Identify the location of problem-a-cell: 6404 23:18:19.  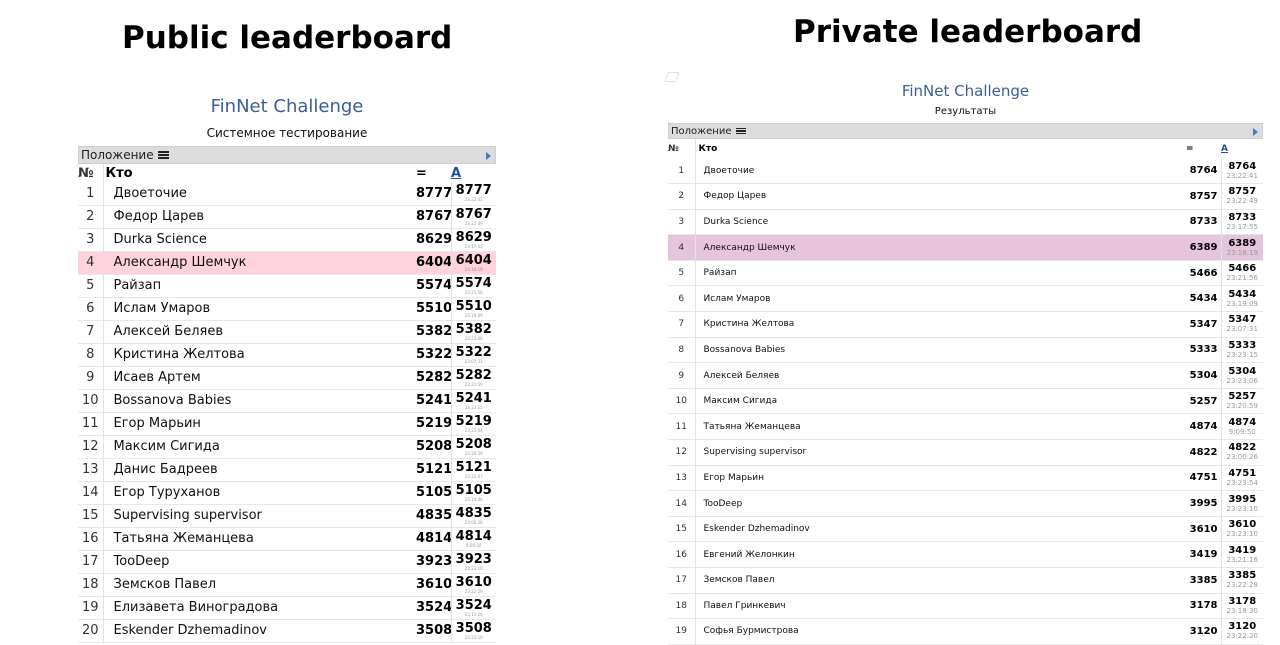
(473, 262).